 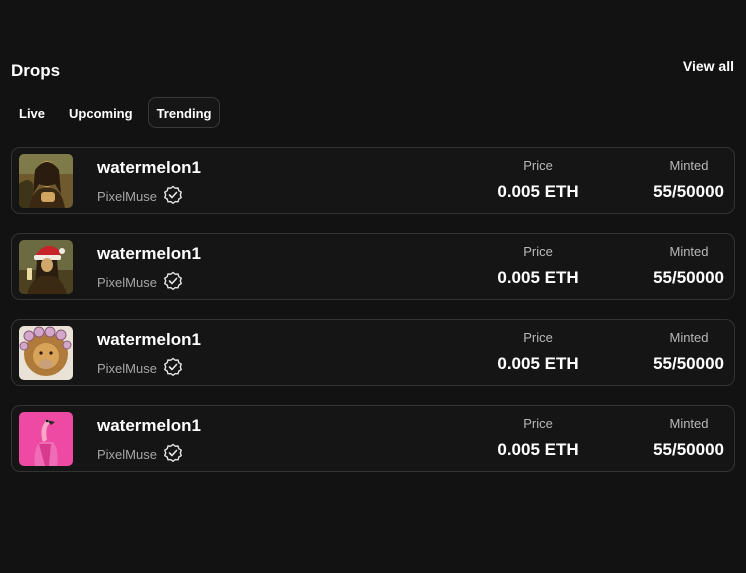 I want to click on drop-tabs: Live Upcoming Trending, so click(x=118, y=112).